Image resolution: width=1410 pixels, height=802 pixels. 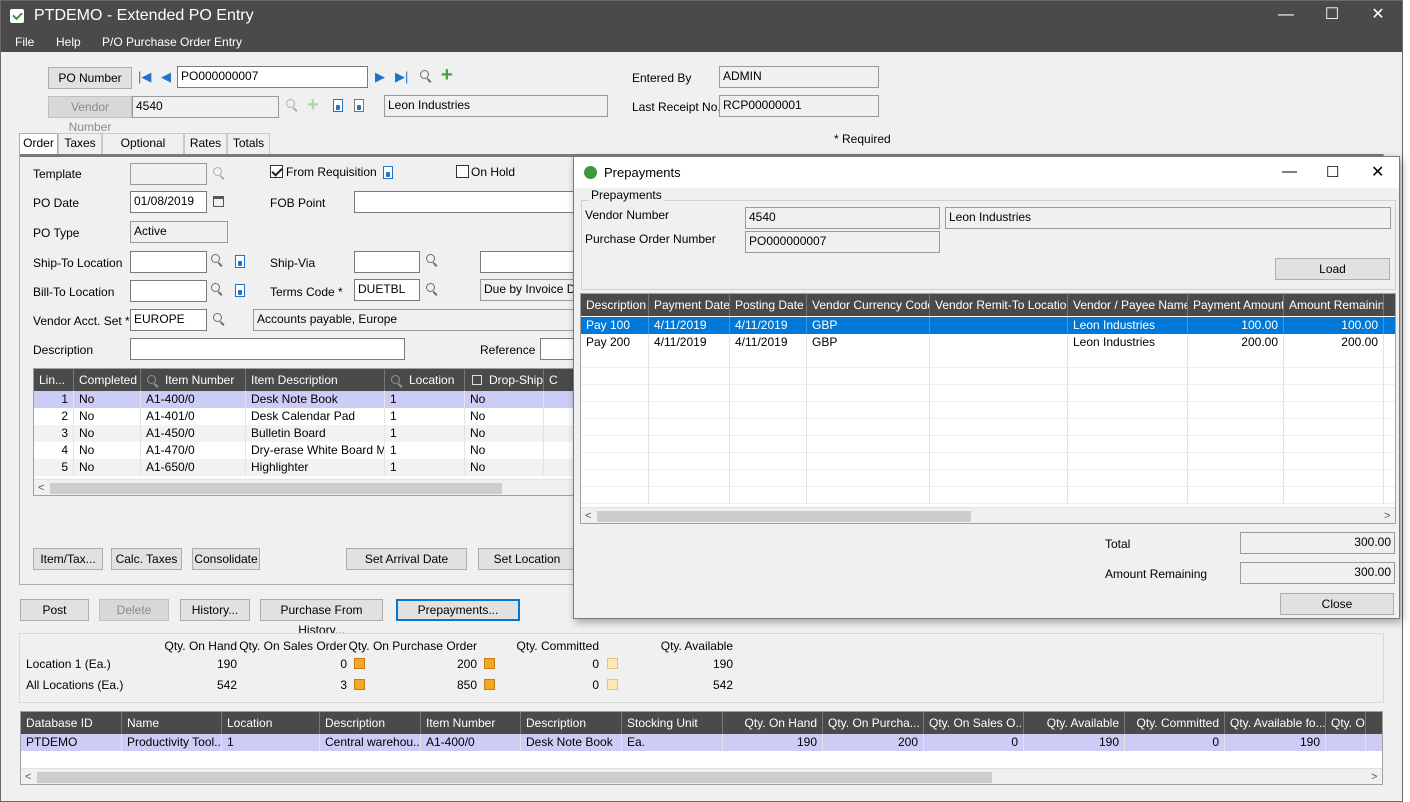 What do you see at coordinates (1377, 172) in the screenshot?
I see `dialog-close-icon: ✕` at bounding box center [1377, 172].